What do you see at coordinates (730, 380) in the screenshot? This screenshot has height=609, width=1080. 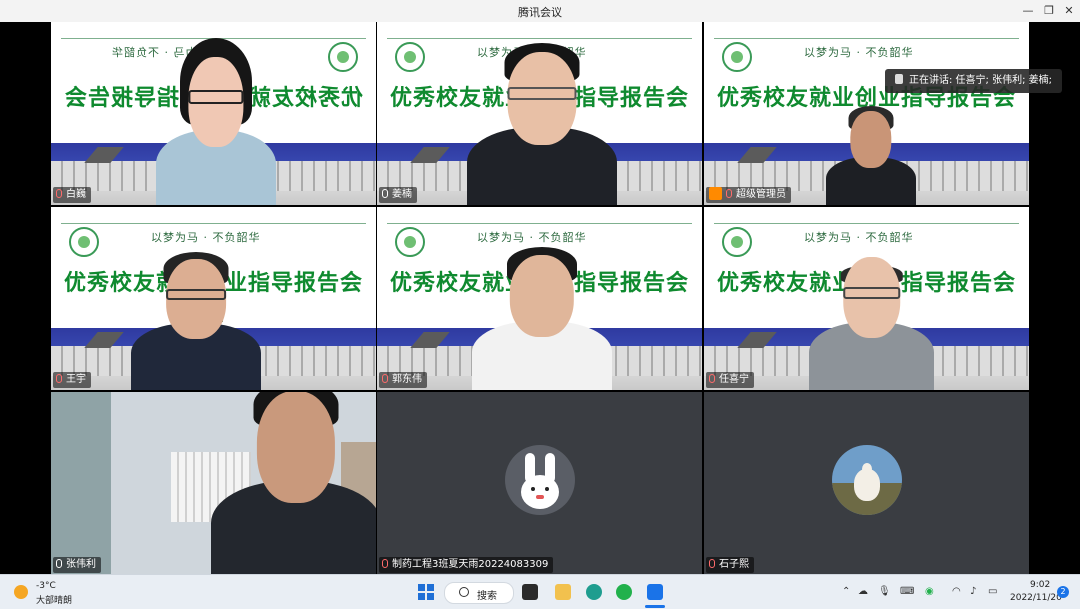 I see `participant-name-label: 任喜宁` at bounding box center [730, 380].